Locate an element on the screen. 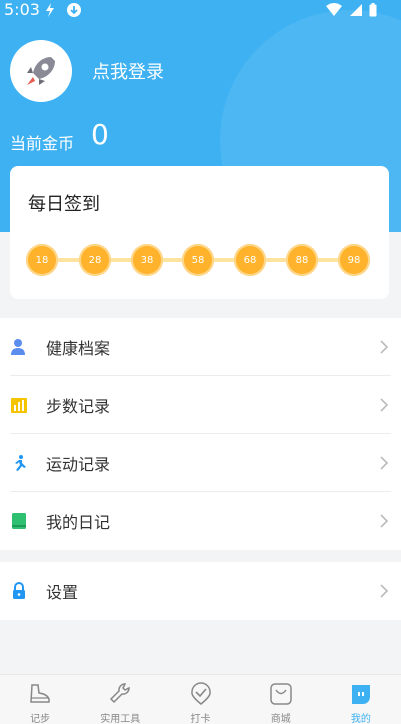 This screenshot has height=724, width=401. menu-item-label: 步数记录 is located at coordinates (78, 406).